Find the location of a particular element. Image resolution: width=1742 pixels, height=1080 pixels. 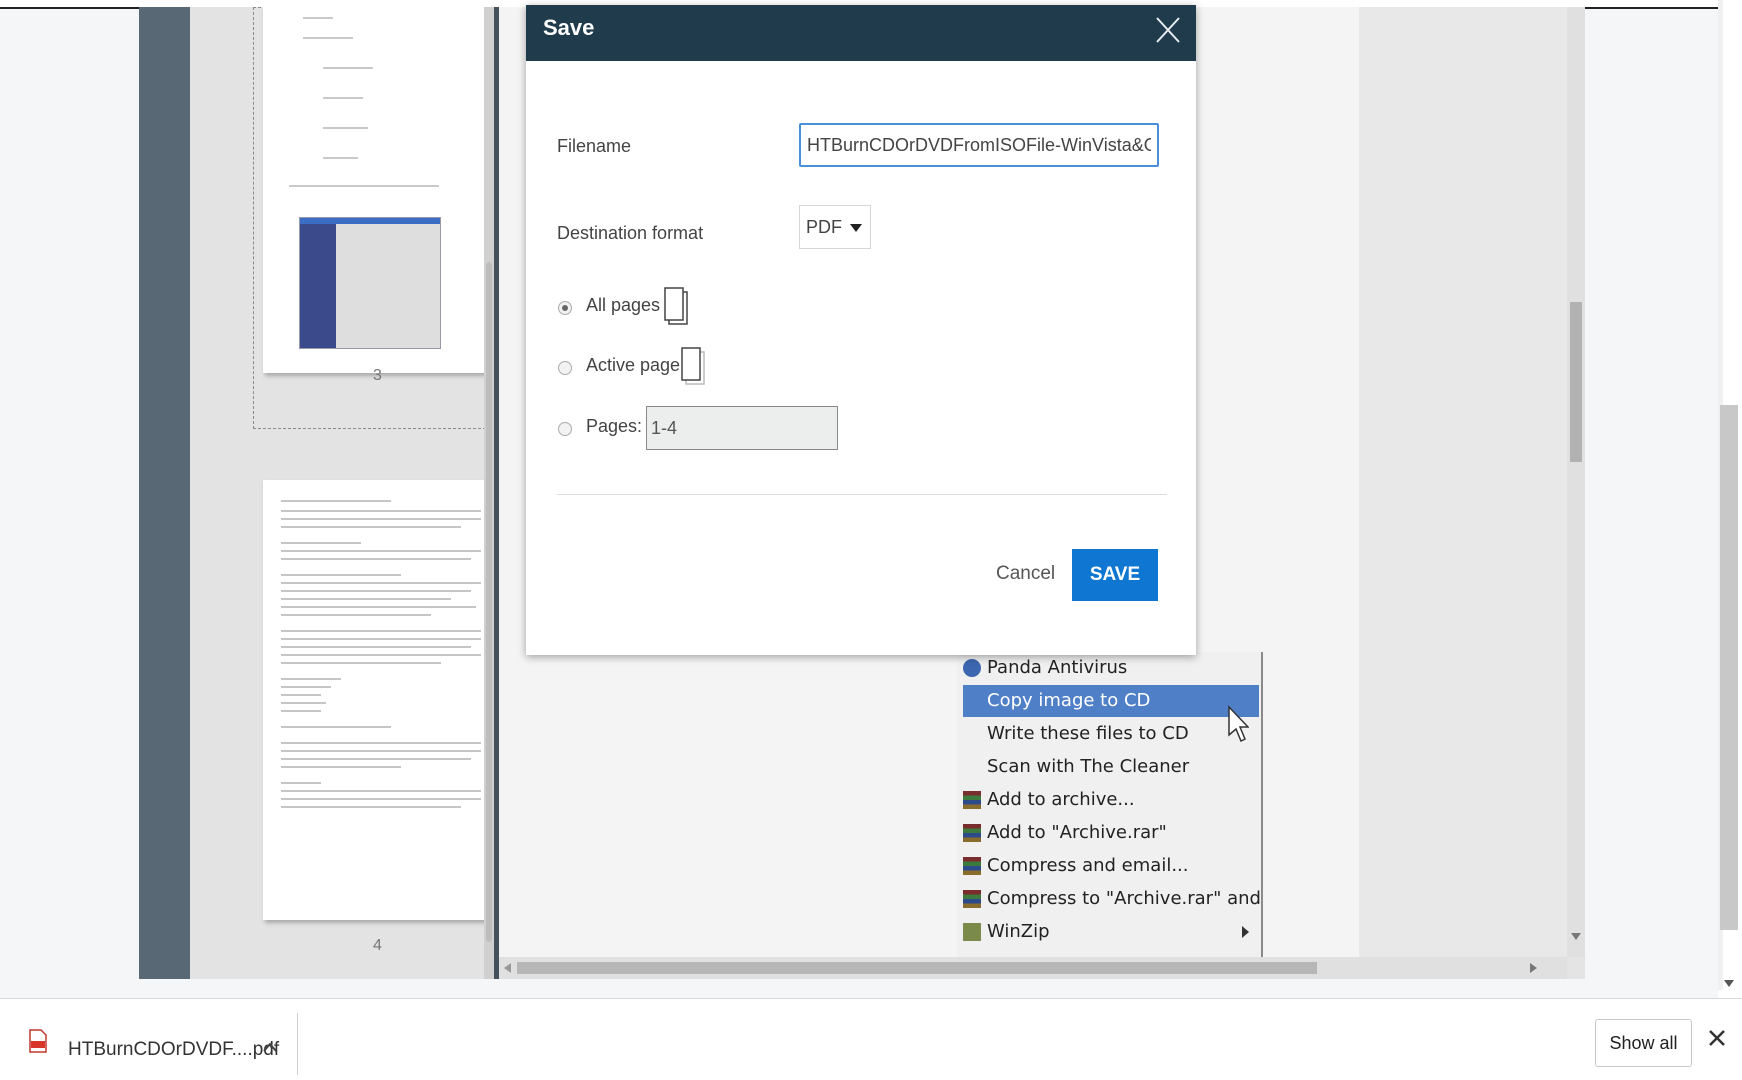

thumbnail-page-number: 3 is located at coordinates (377, 375).